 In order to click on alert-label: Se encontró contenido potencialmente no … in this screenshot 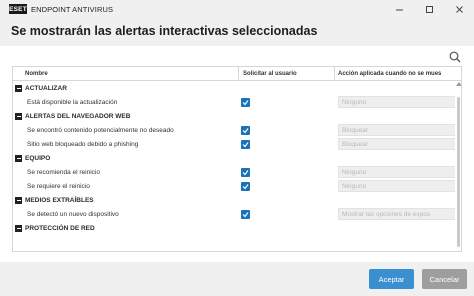, I will do `click(100, 130)`.